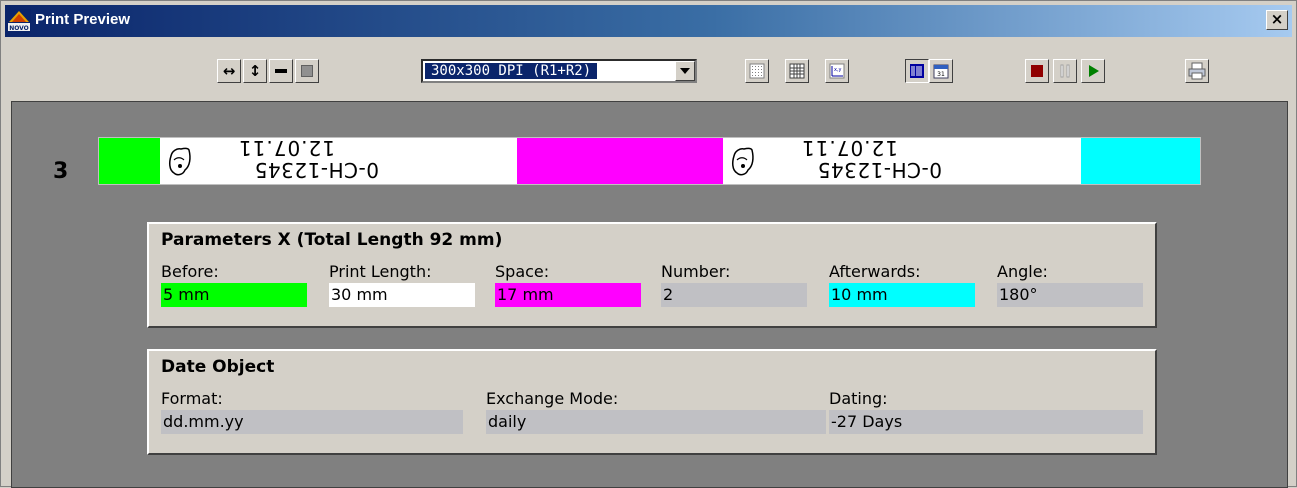 Image resolution: width=1297 pixels, height=488 pixels. What do you see at coordinates (402, 295) in the screenshot?
I see `print-length-value: 30 mm` at bounding box center [402, 295].